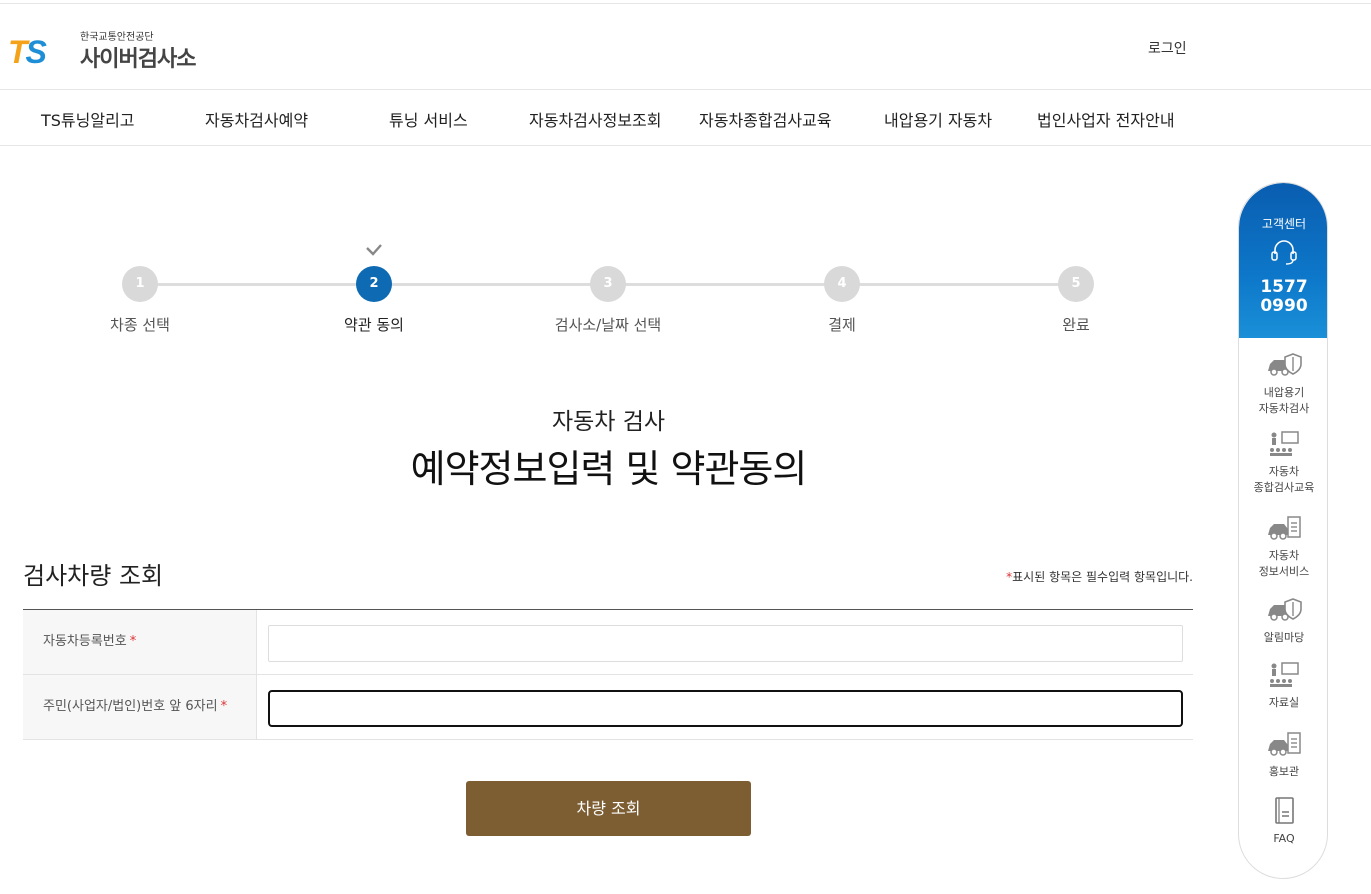 Image resolution: width=1371 pixels, height=894 pixels. What do you see at coordinates (595, 119) in the screenshot?
I see `nav-item-inspection-info: 자동차검사정보조회` at bounding box center [595, 119].